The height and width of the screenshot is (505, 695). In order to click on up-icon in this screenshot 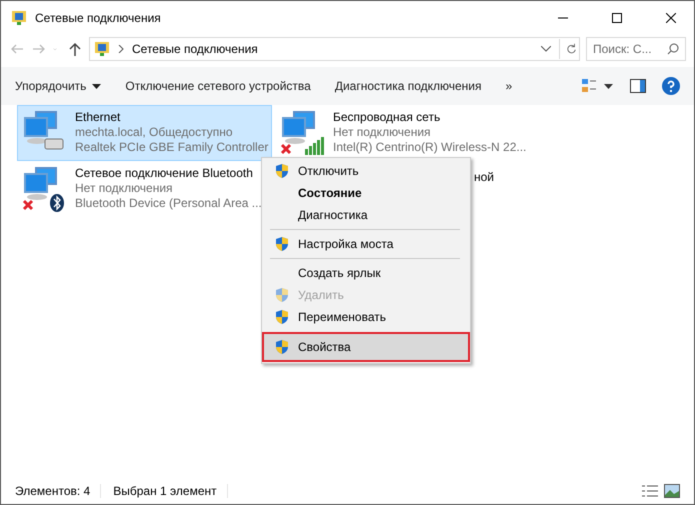, I will do `click(75, 49)`.